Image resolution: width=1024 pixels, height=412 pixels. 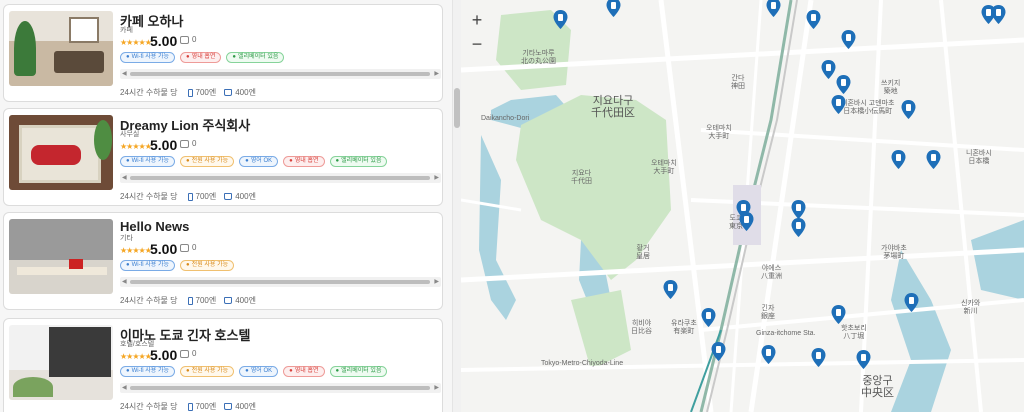 What do you see at coordinates (126, 30) in the screenshot?
I see `listing-category: 카페` at bounding box center [126, 30].